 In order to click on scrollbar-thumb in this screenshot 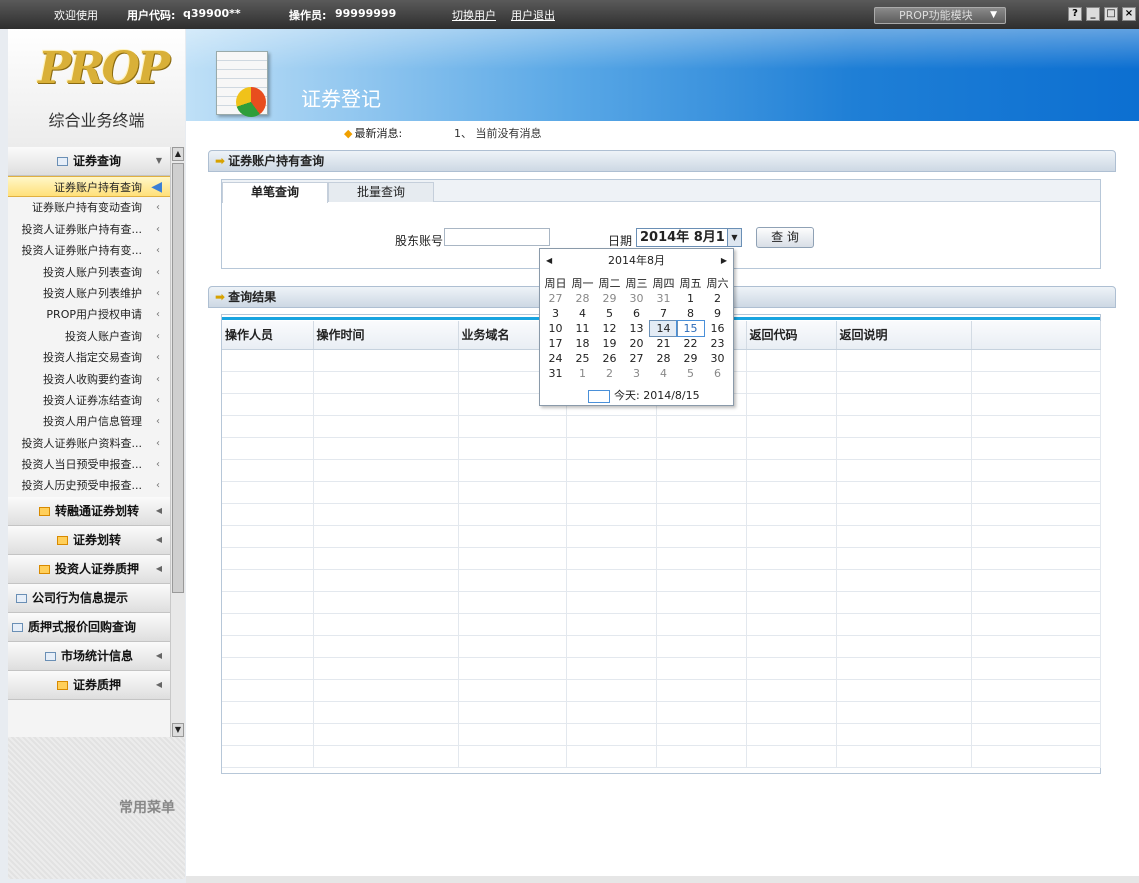, I will do `click(178, 378)`.